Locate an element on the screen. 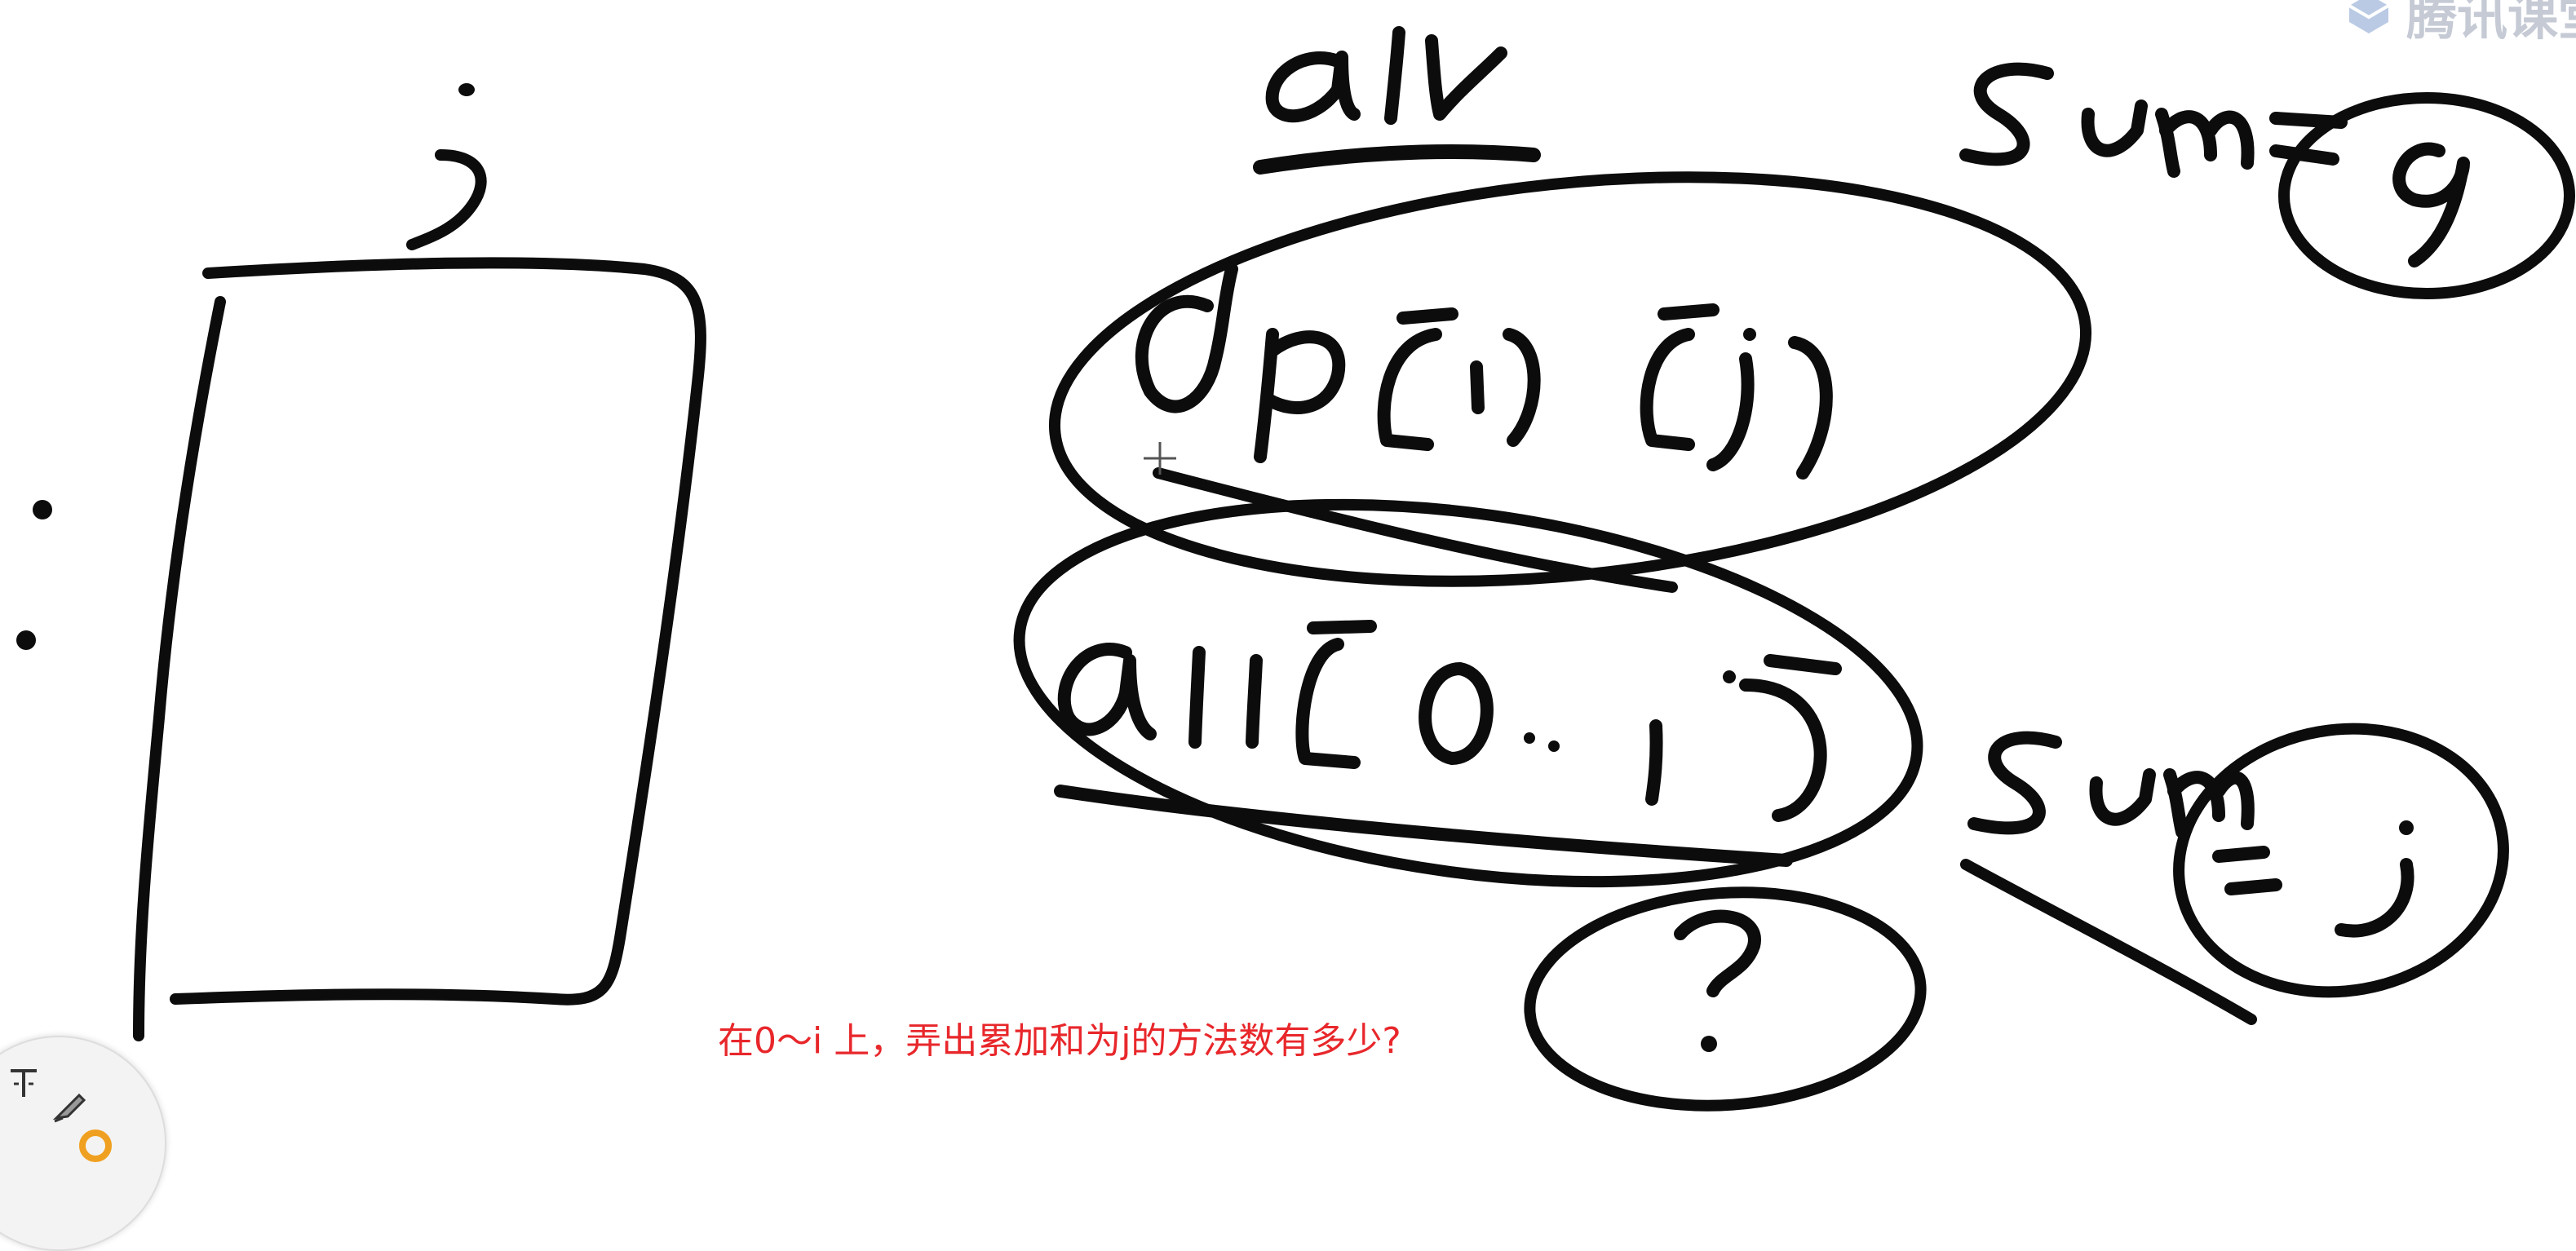 This screenshot has width=2576, height=1251. text-tool-icon is located at coordinates (24, 1083).